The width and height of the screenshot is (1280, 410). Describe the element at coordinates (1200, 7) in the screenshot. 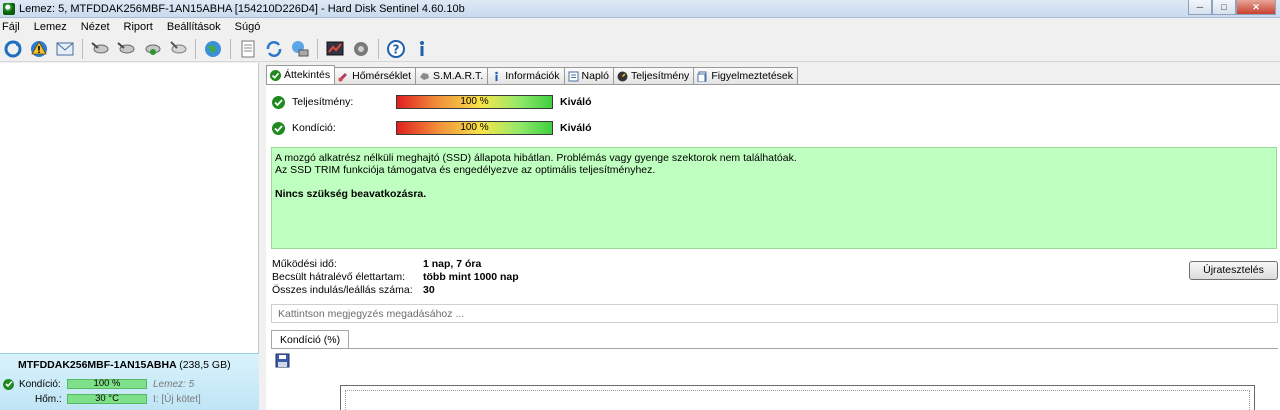

I see `minimize-button: ─` at that location.